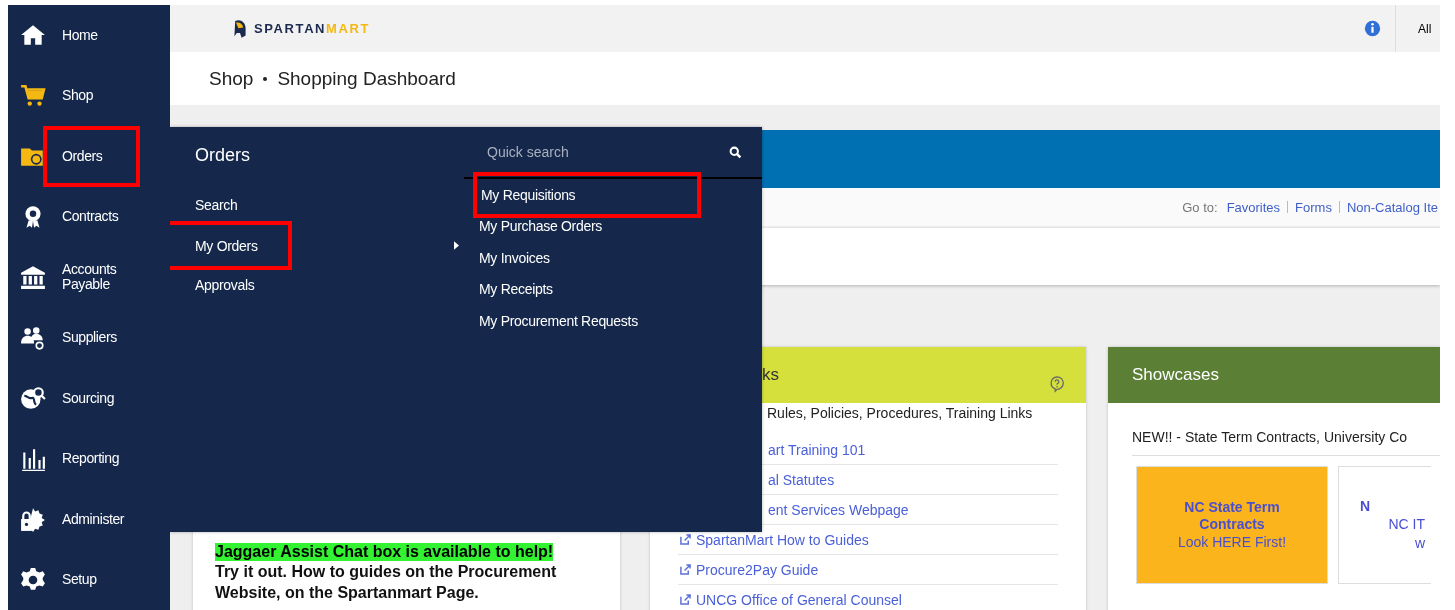 This screenshot has height=610, width=1455. Describe the element at coordinates (240, 28) in the screenshot. I see `helmet-icon` at that location.